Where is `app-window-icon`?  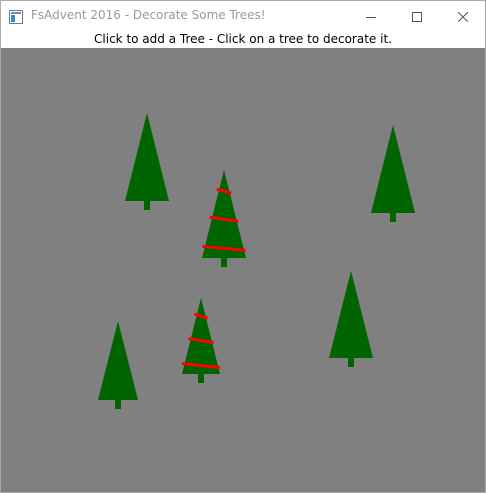
app-window-icon is located at coordinates (16, 16).